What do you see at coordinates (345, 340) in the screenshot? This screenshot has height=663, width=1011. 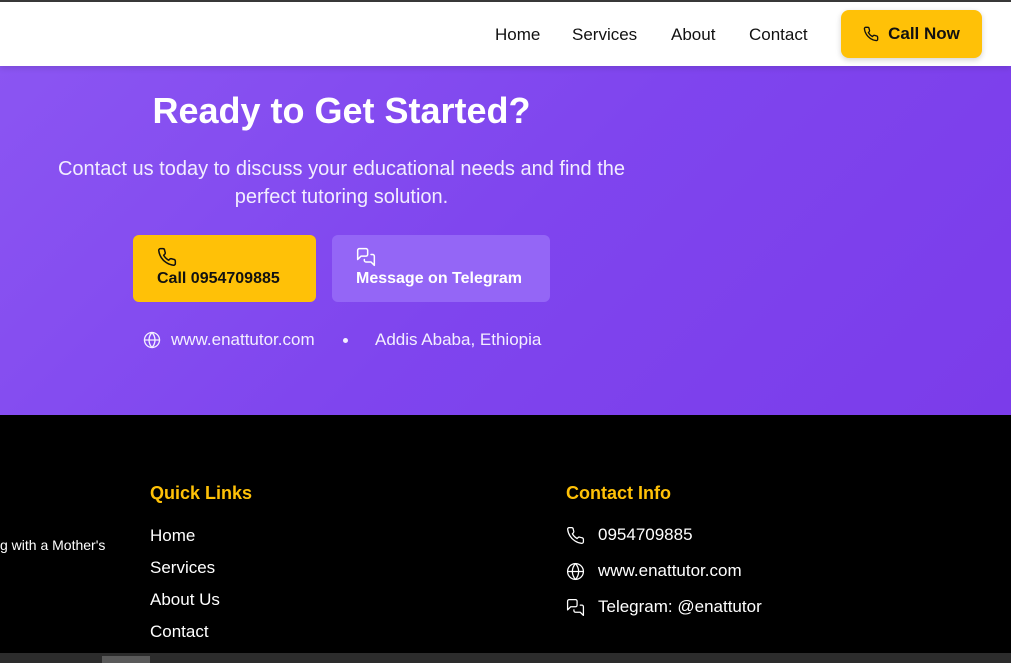 I see `separator-dot` at bounding box center [345, 340].